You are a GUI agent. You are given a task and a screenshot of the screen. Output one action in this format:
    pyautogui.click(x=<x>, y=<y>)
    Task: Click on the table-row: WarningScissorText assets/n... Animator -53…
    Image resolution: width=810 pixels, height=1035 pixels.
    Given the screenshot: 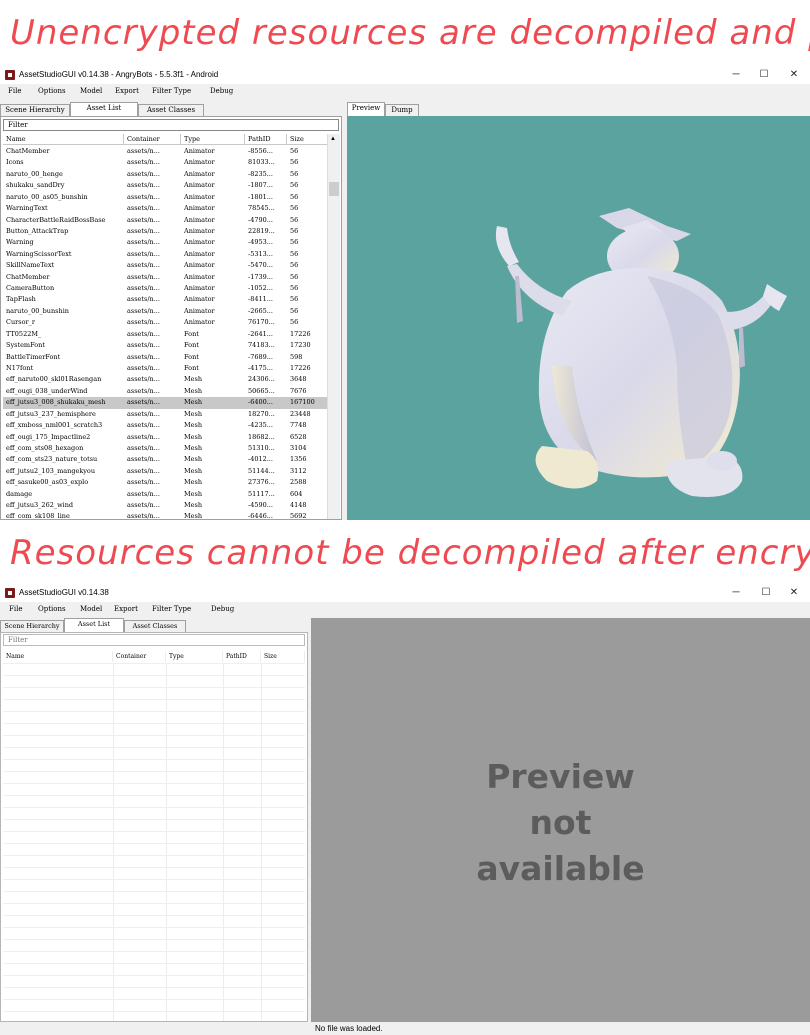 What is the action you would take?
    pyautogui.click(x=168, y=254)
    